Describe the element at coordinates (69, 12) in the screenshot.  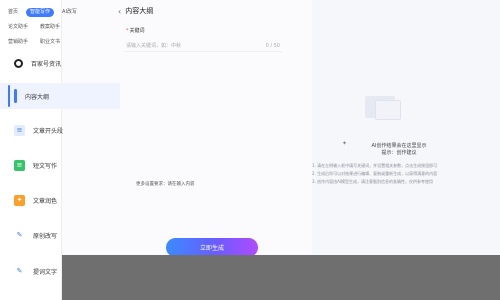
I see `tab-ai-rewrite: AI改写` at that location.